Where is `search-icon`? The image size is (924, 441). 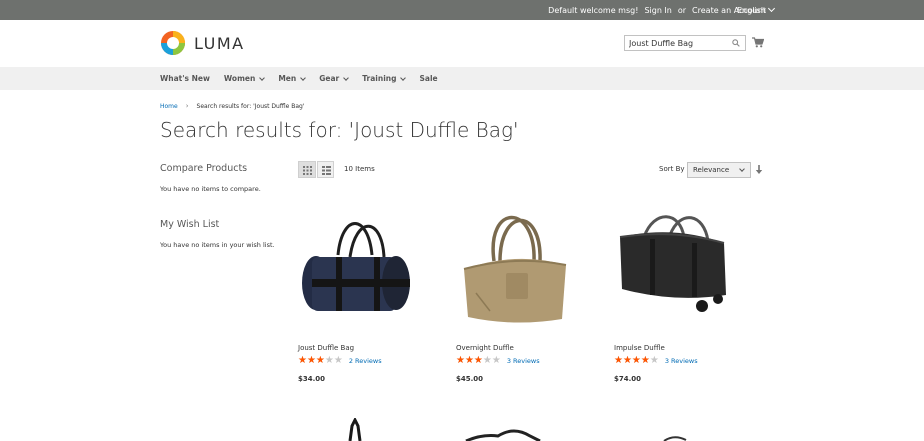 search-icon is located at coordinates (736, 43).